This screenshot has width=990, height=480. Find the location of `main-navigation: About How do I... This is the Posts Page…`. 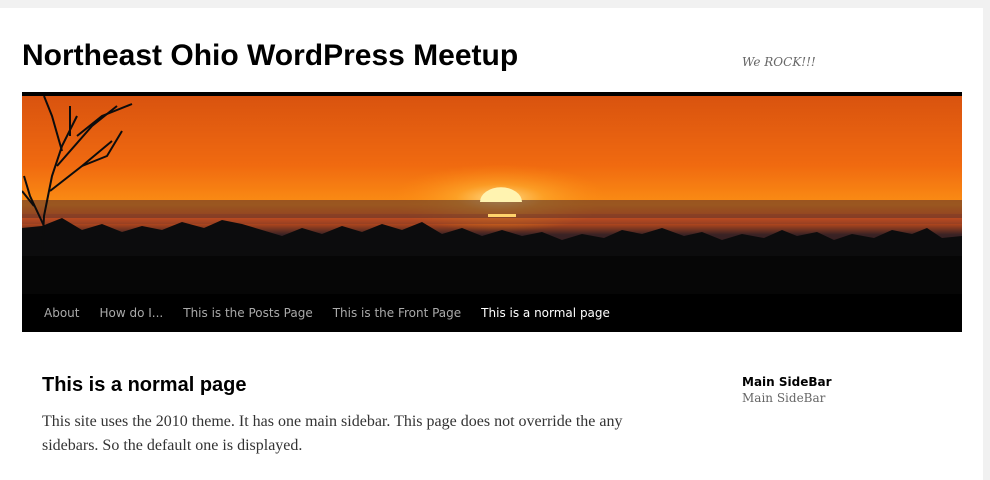

main-navigation: About How do I... This is the Posts Page… is located at coordinates (492, 313).